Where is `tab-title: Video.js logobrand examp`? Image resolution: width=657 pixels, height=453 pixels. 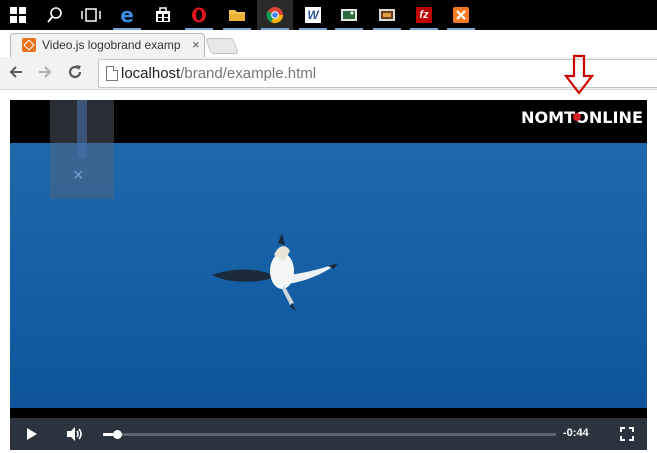
tab-title: Video.js logobrand examp is located at coordinates (111, 45).